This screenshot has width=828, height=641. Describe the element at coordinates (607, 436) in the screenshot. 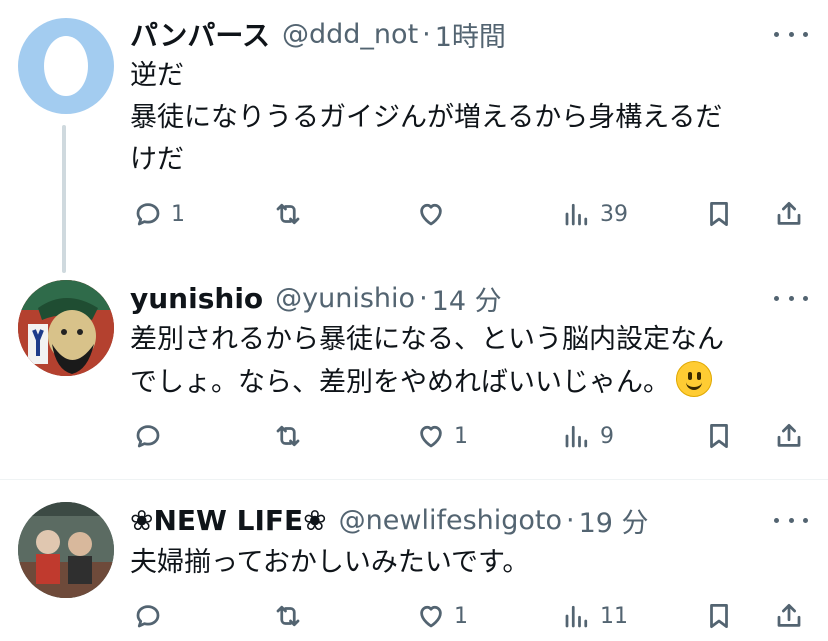

I see `views-count: 9` at that location.